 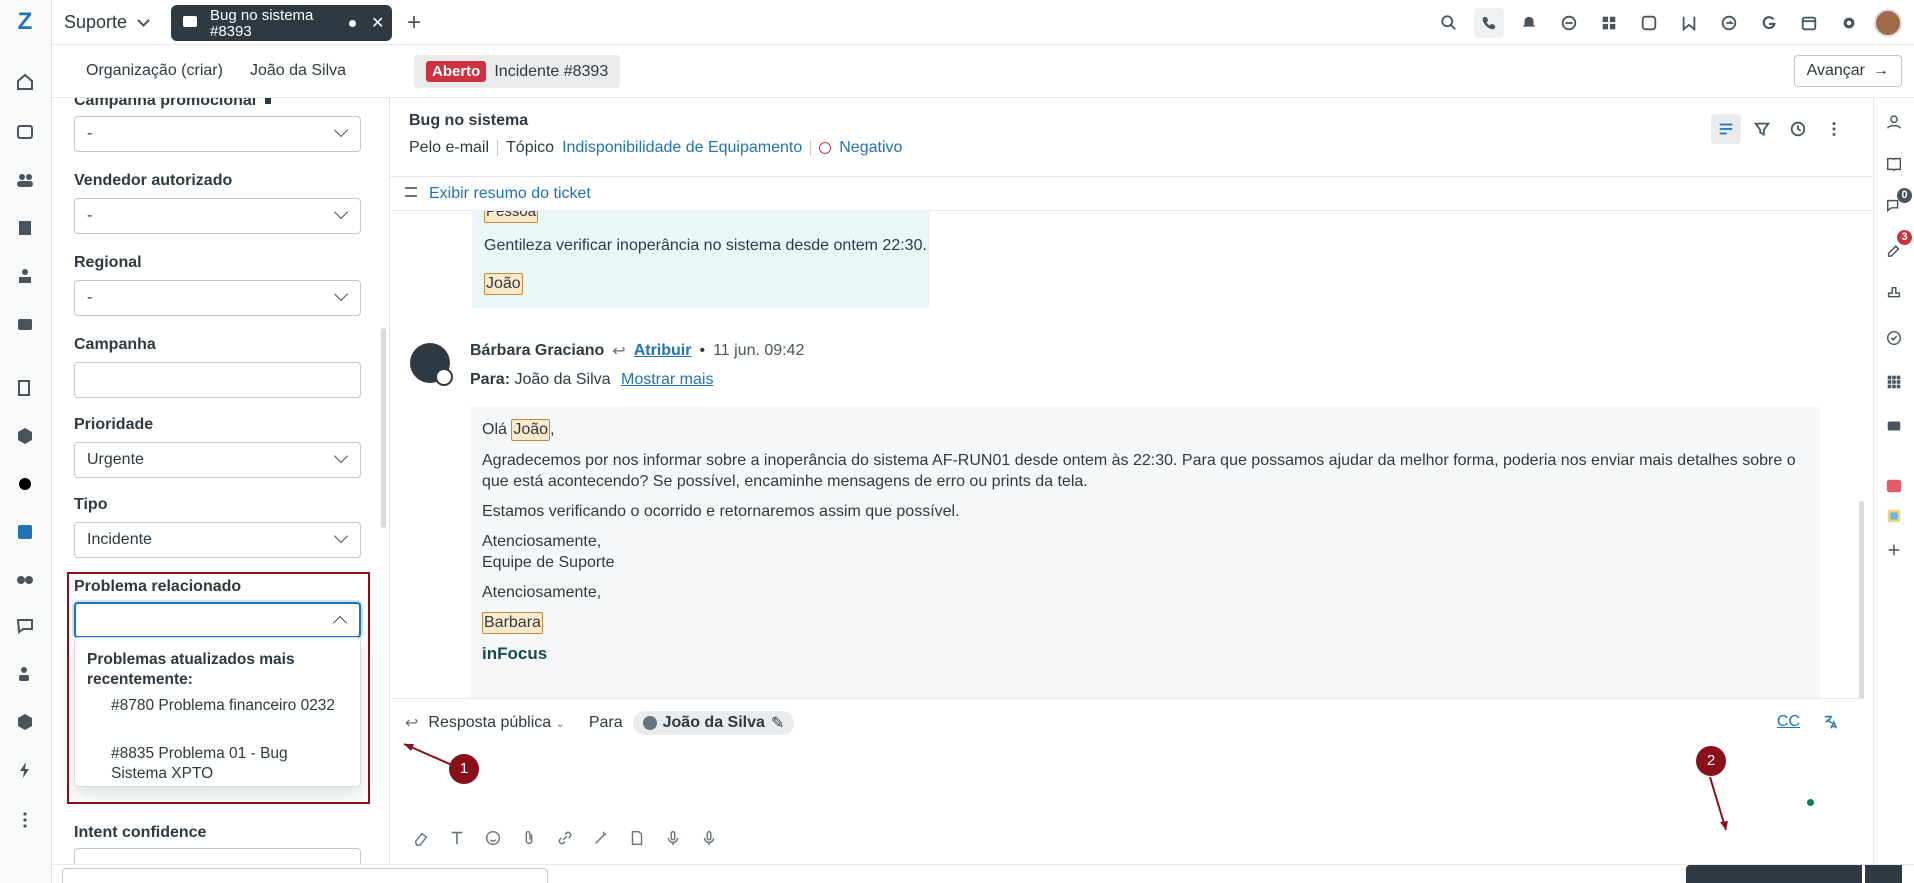 What do you see at coordinates (667, 379) in the screenshot?
I see `show-more-link: Mostrar mais` at bounding box center [667, 379].